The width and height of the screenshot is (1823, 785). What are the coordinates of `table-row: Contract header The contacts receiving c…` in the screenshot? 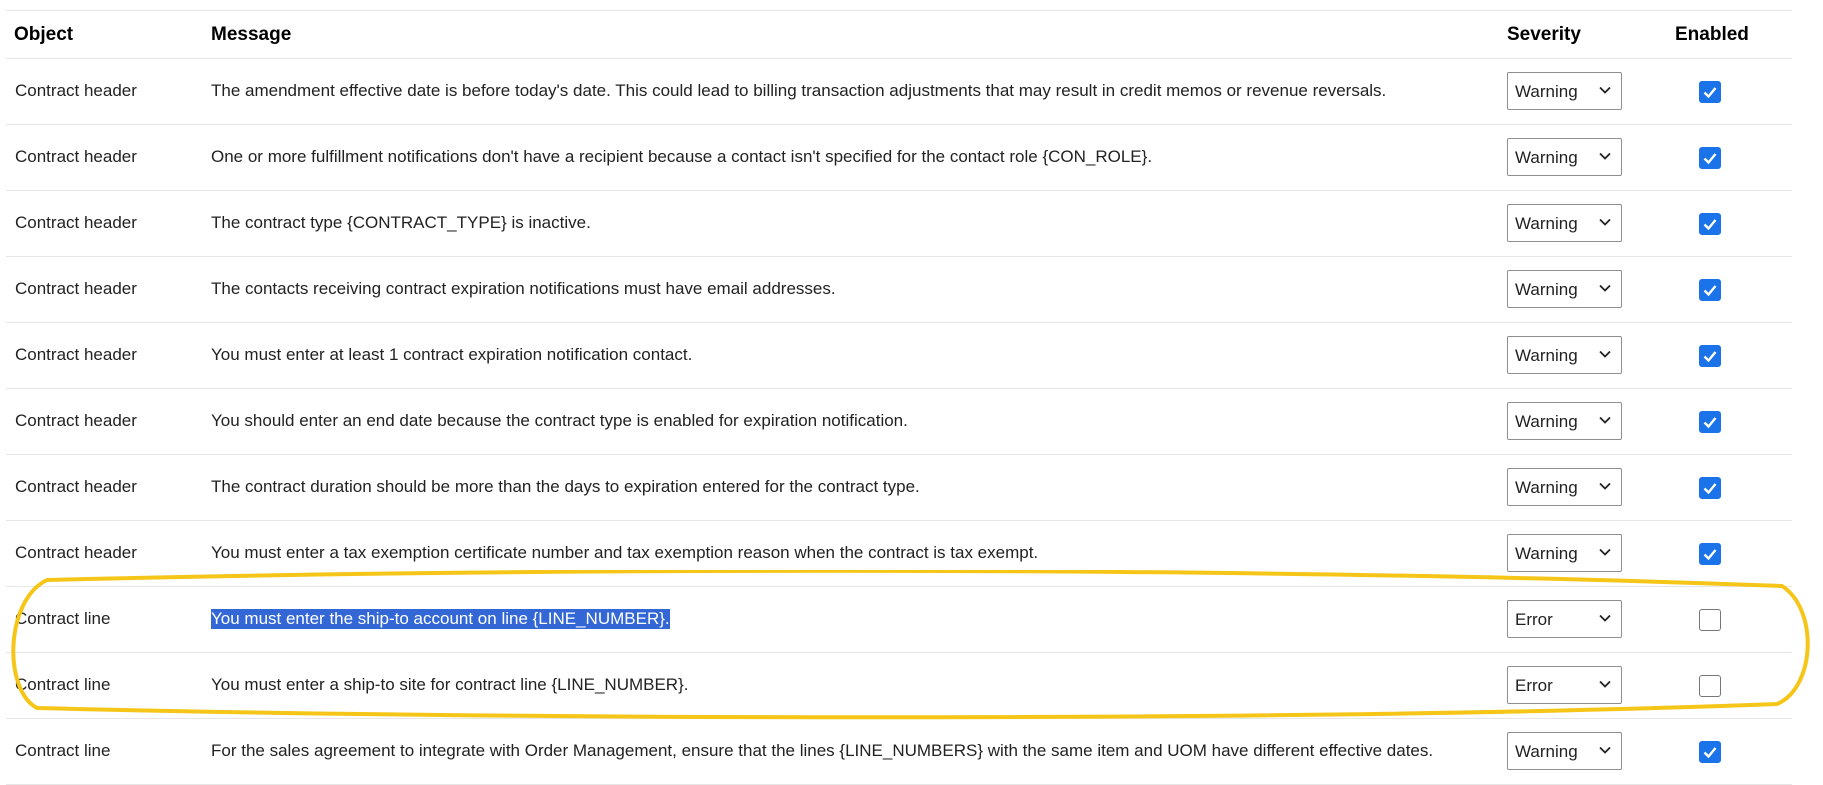 It's located at (899, 290).